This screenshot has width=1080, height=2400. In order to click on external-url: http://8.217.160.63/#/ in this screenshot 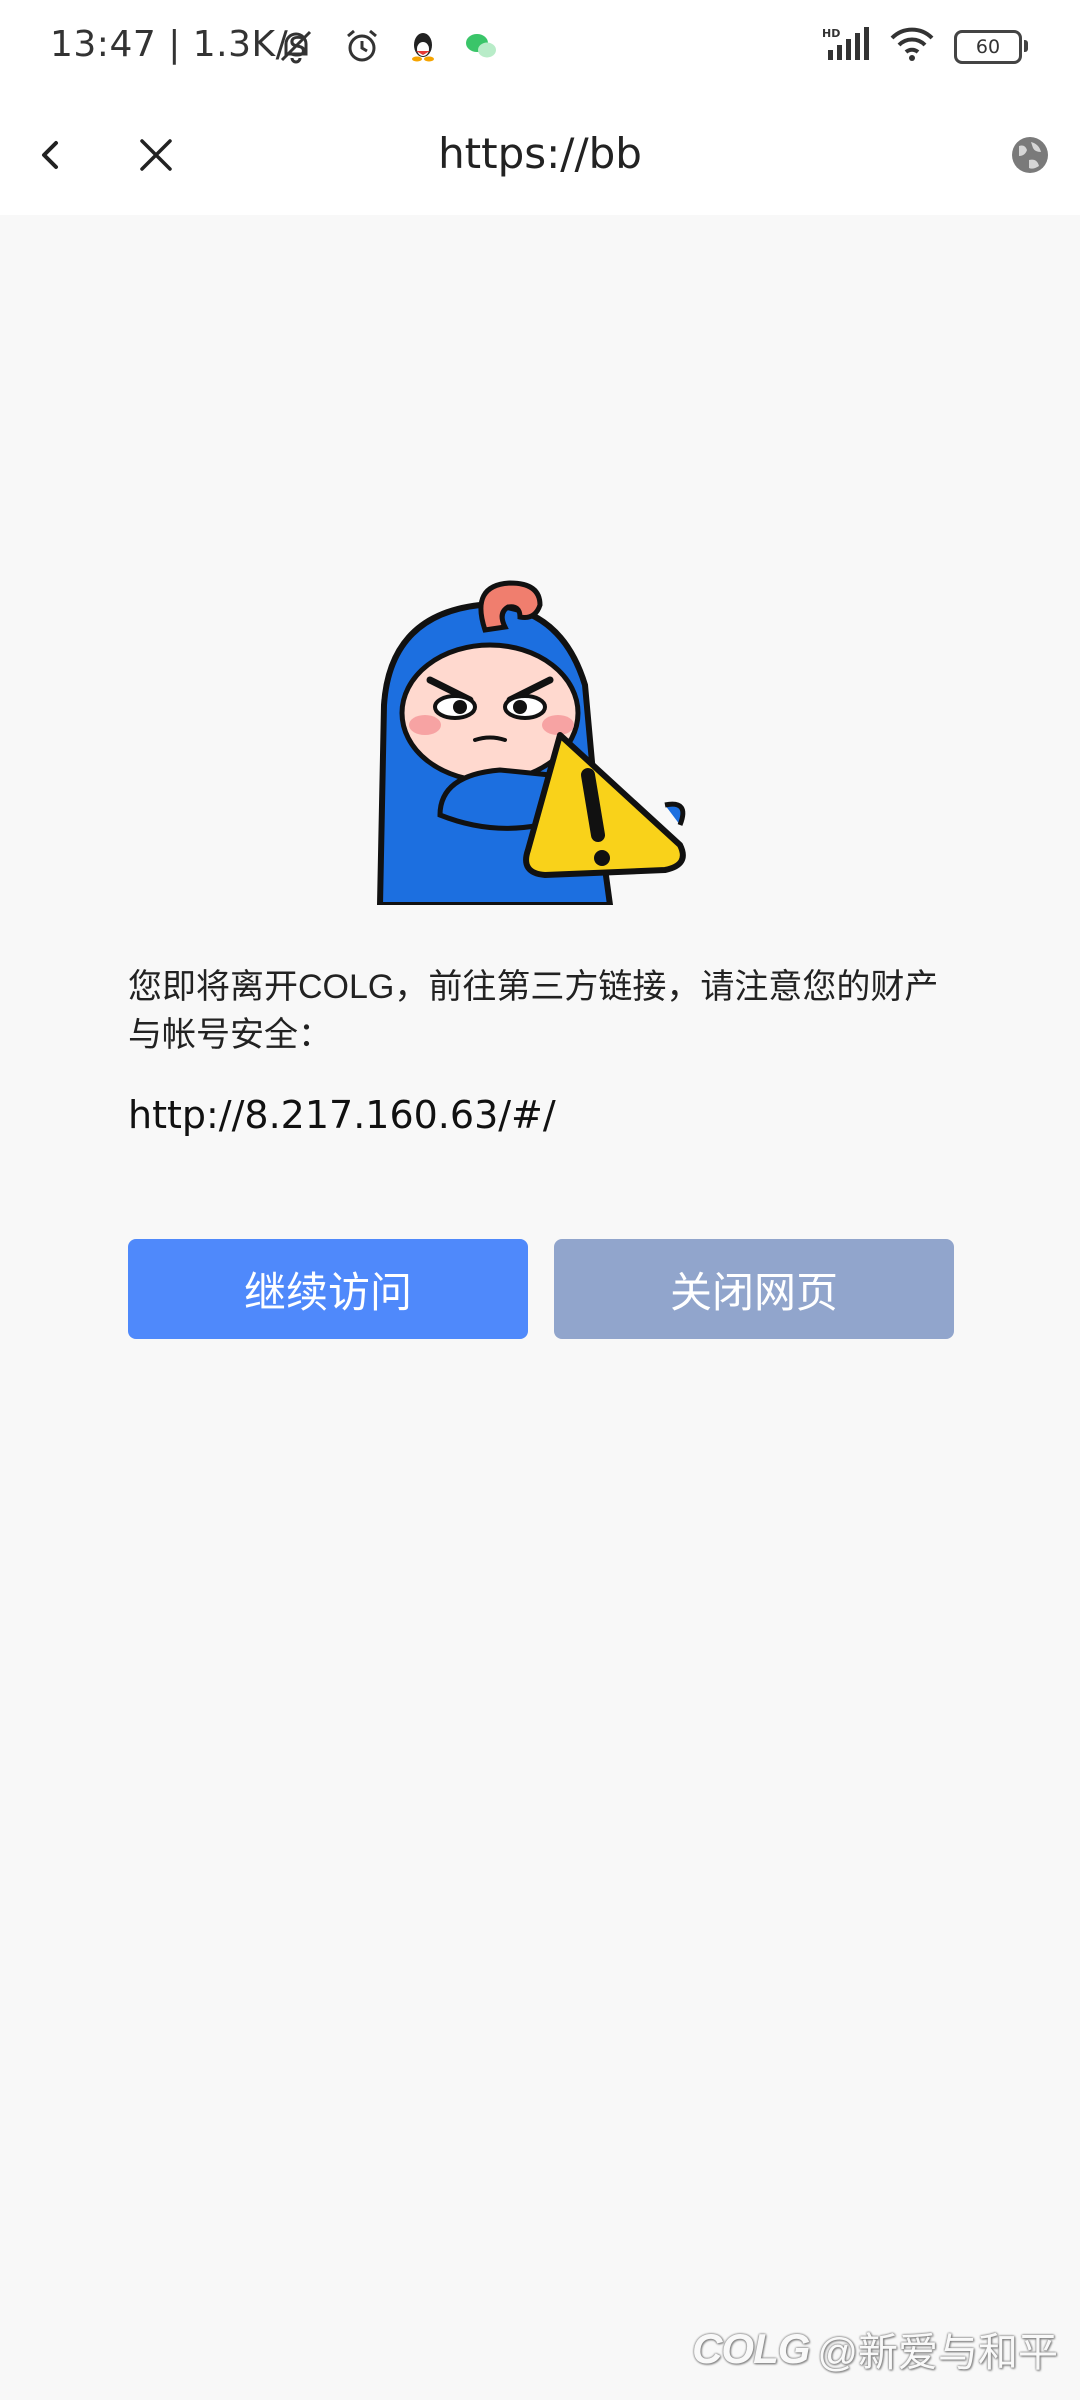, I will do `click(342, 1115)`.